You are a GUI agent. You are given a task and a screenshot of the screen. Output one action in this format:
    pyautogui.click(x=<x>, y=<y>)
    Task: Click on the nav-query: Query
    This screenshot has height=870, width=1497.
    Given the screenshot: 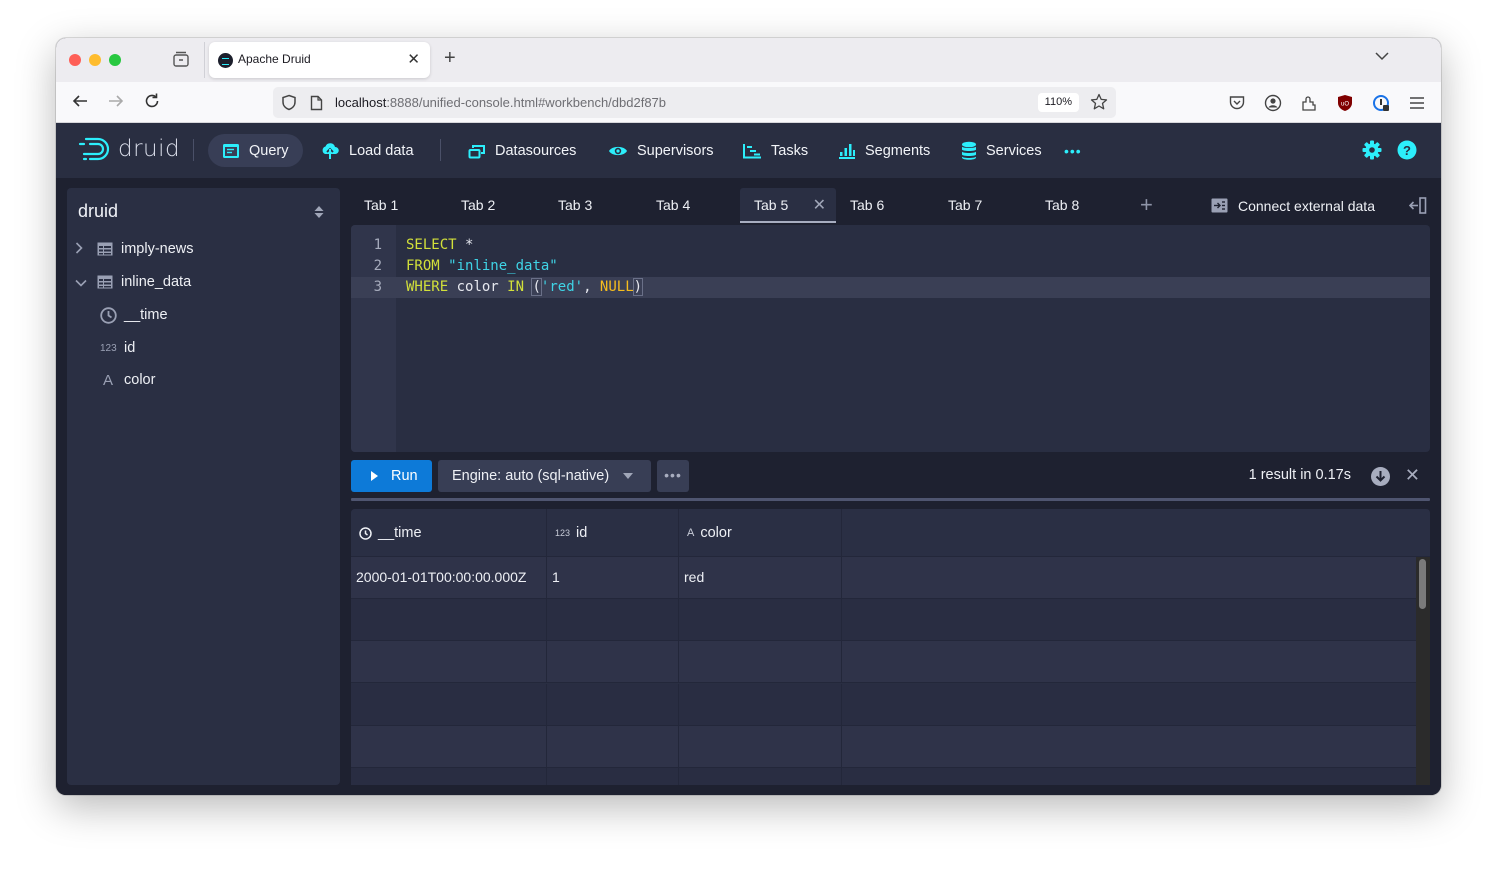 What is the action you would take?
    pyautogui.click(x=255, y=150)
    